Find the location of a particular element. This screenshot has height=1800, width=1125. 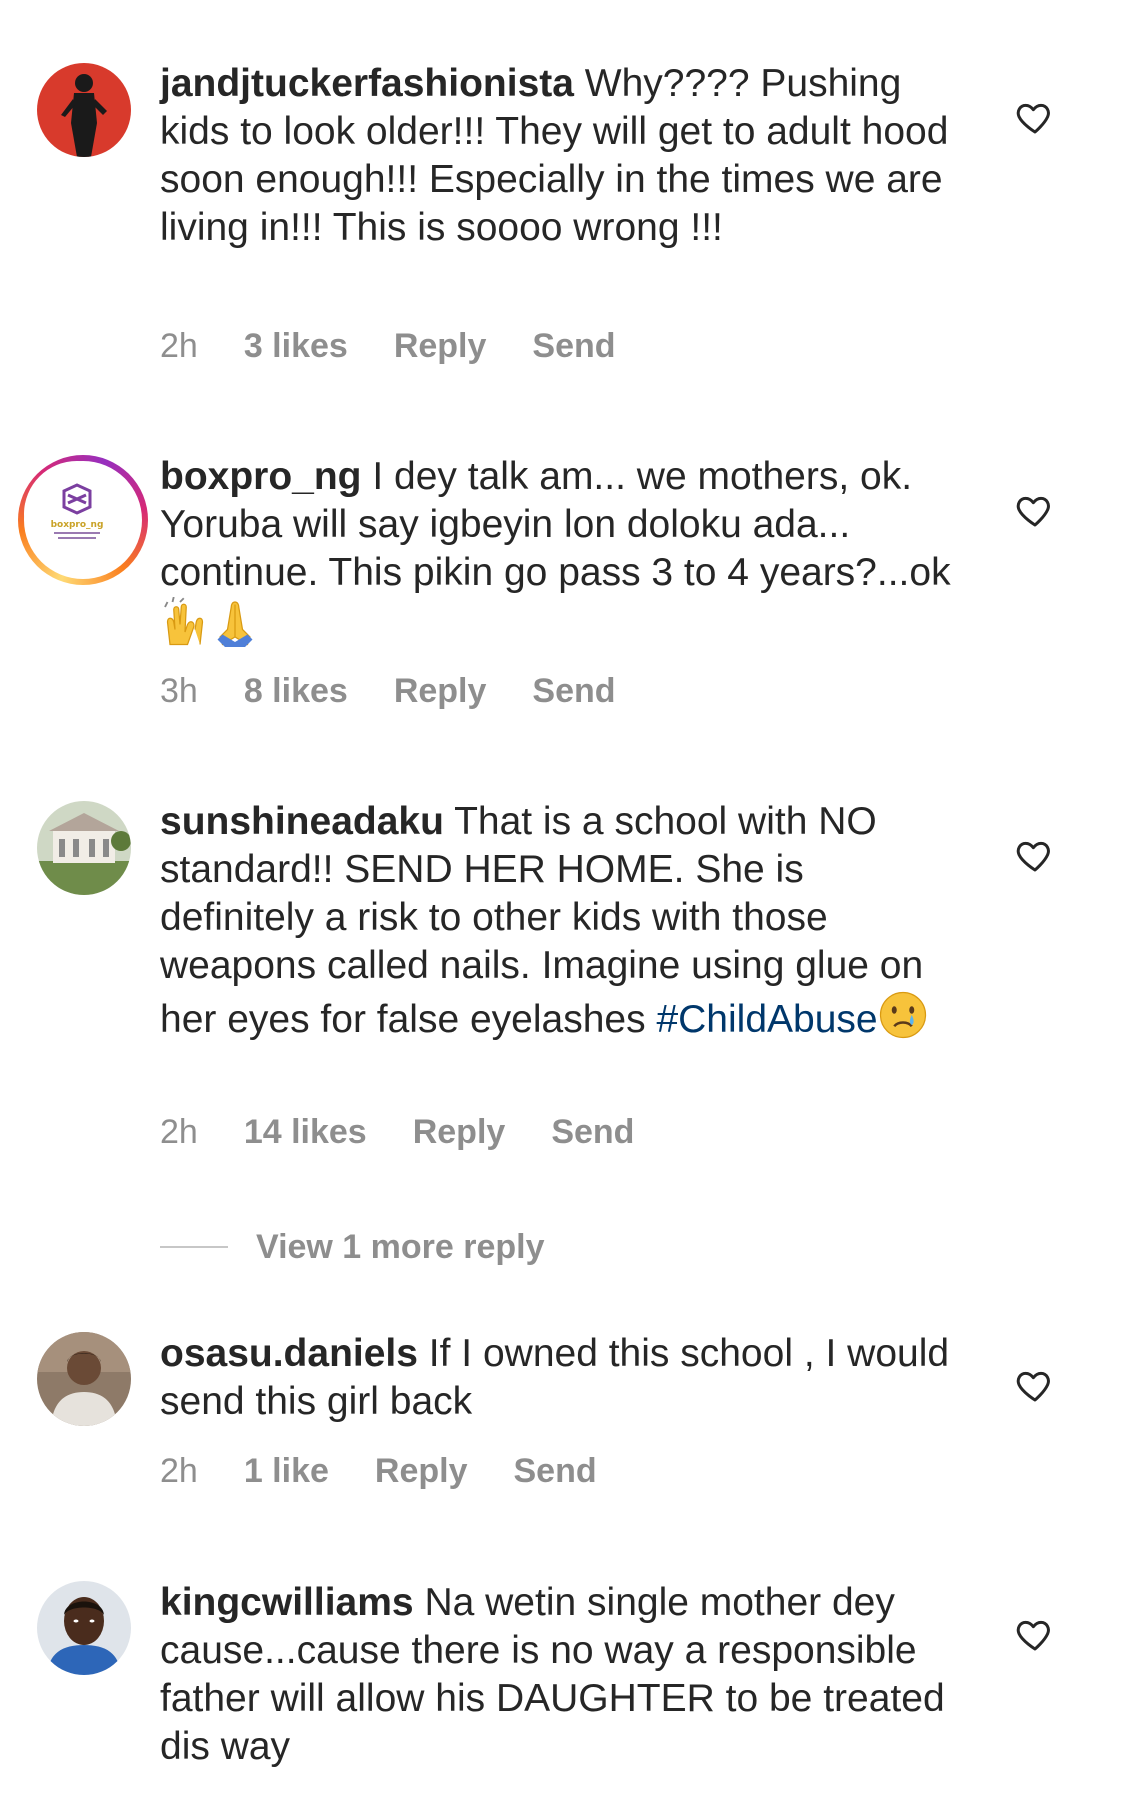

comment-username: sunshineadaku is located at coordinates (302, 821).